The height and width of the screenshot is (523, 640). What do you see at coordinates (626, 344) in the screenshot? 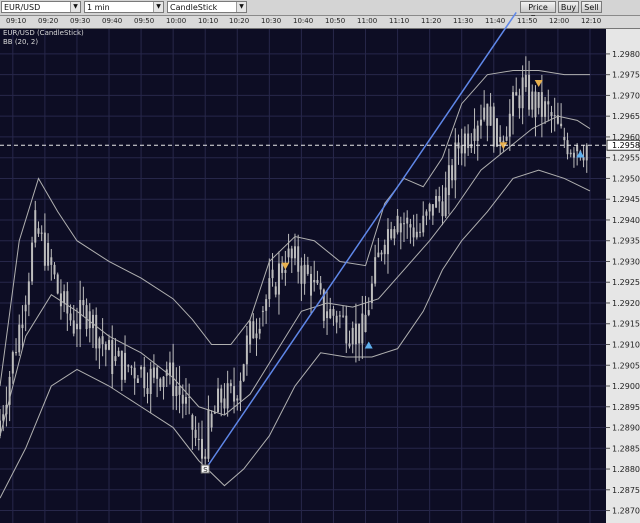
I see `price-tick-label: 1.2910` at bounding box center [626, 344].